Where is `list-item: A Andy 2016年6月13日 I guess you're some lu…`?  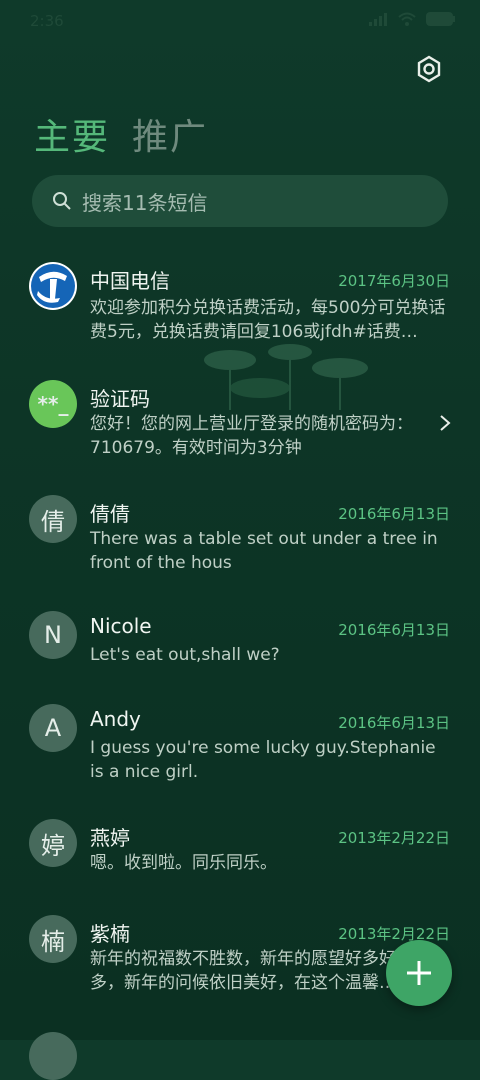
list-item: A Andy 2016年6月13日 I guess you're some lu… is located at coordinates (240, 750).